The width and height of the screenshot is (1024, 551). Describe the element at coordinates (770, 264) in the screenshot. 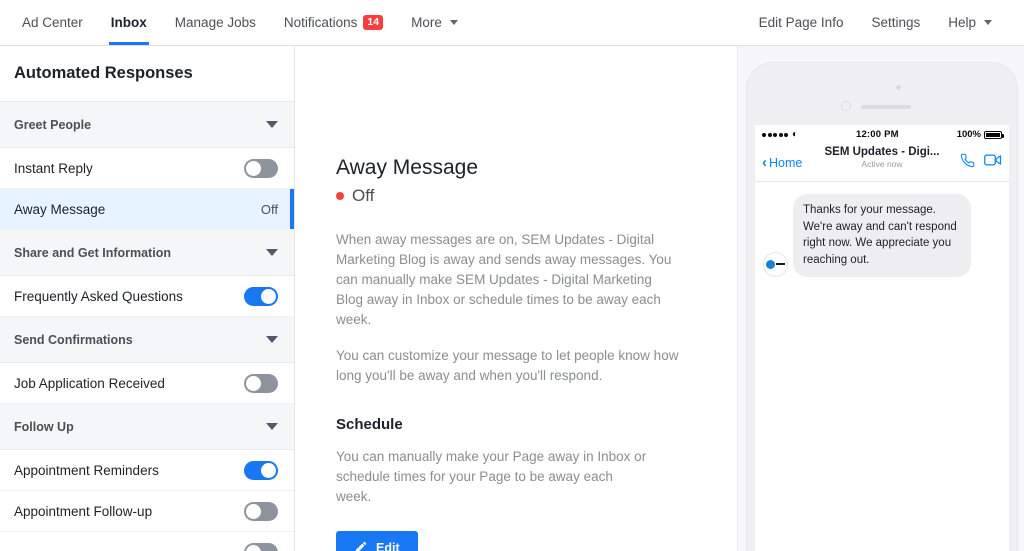

I see `avatar-logo-icon` at that location.